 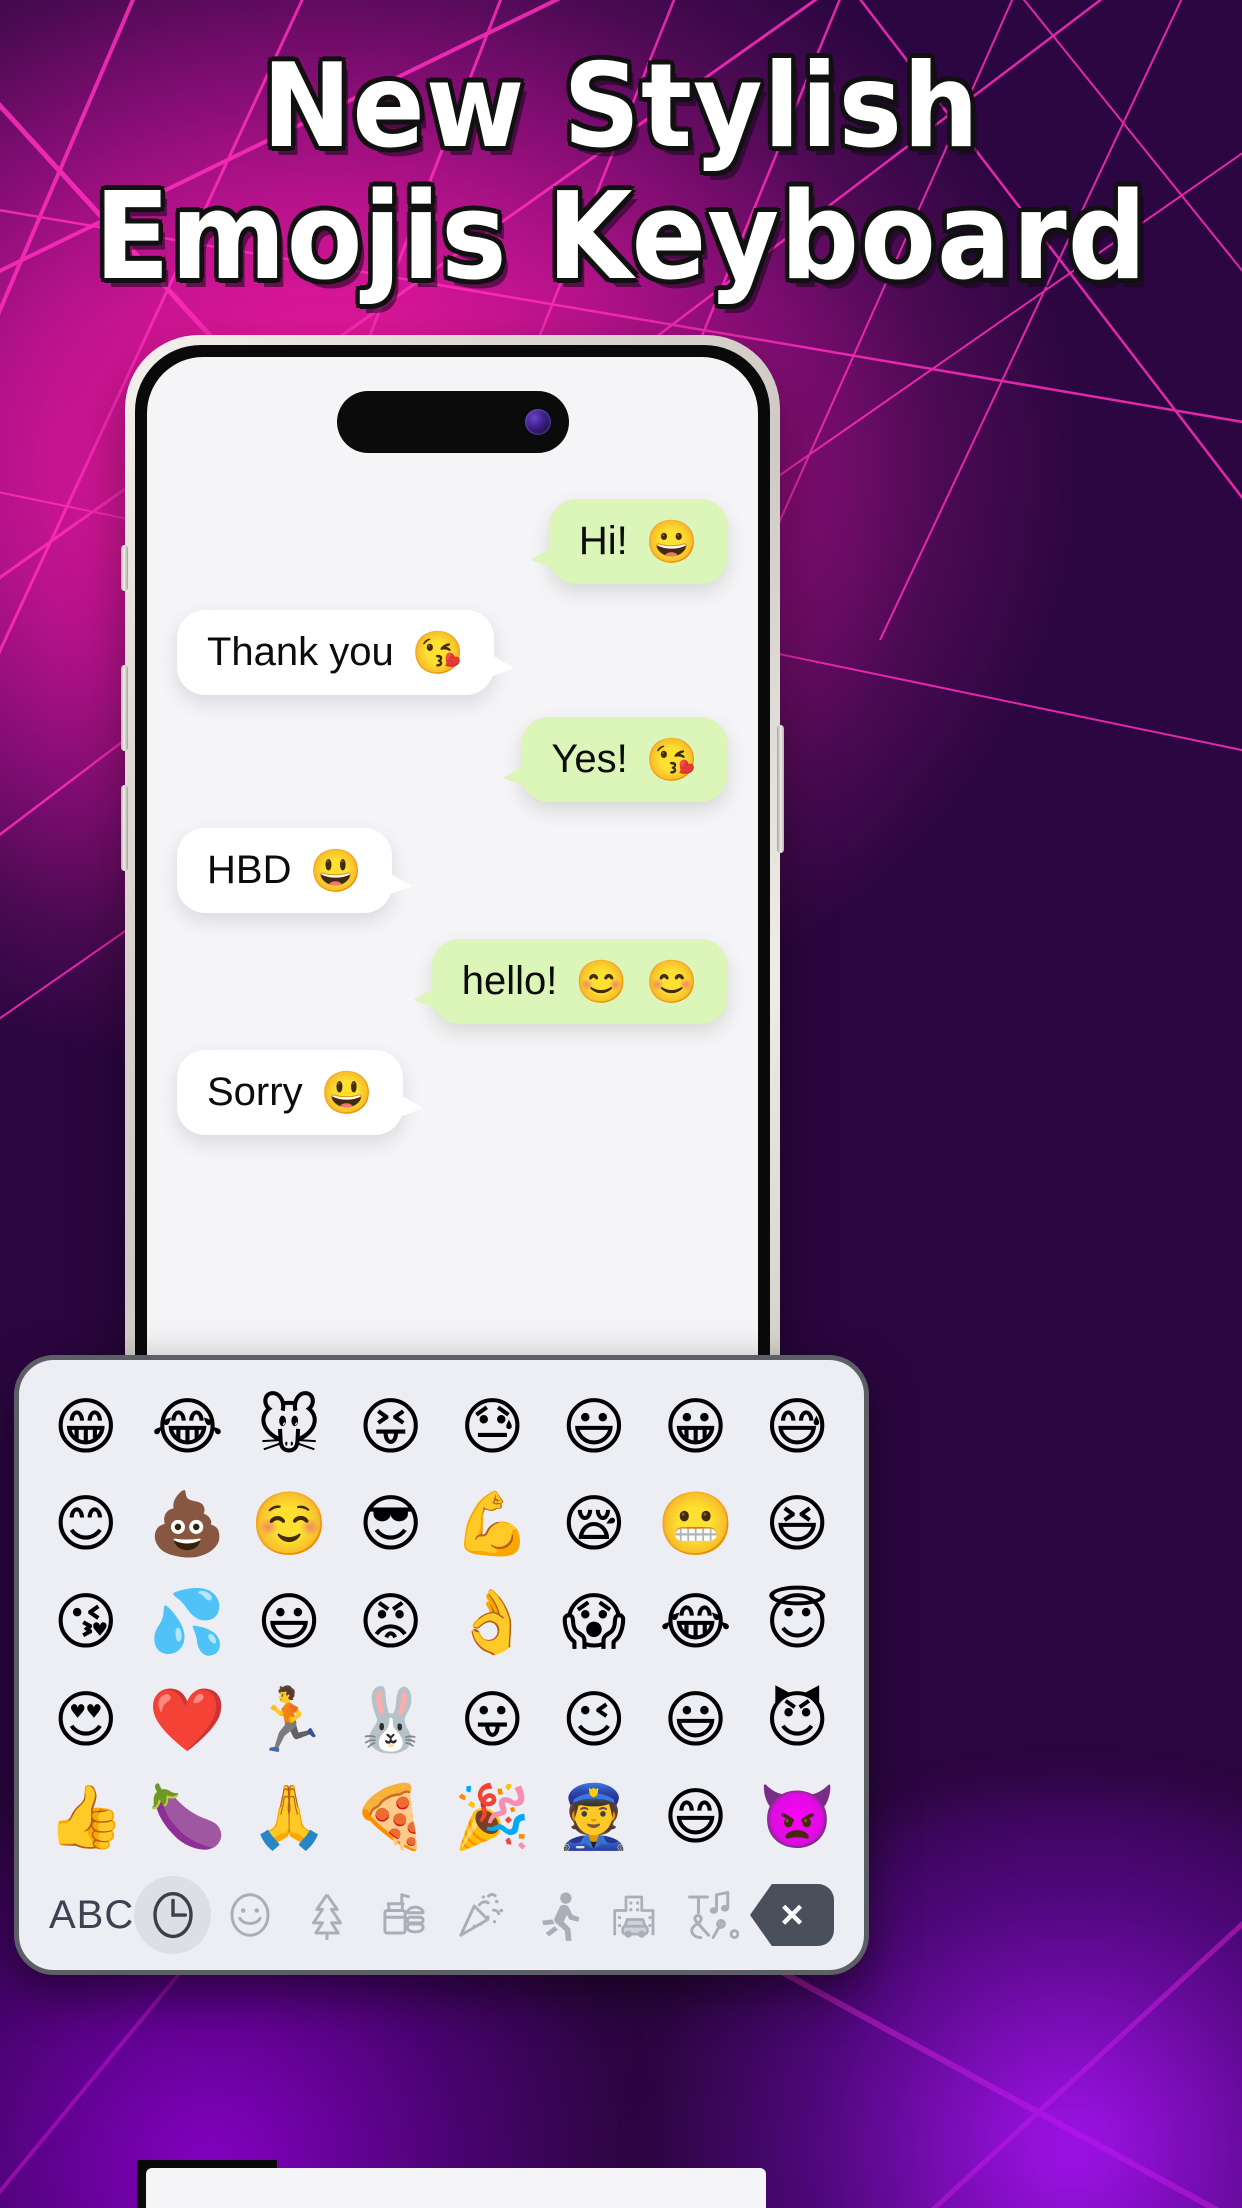 I want to click on symbols-icon, so click(x=712, y=1915).